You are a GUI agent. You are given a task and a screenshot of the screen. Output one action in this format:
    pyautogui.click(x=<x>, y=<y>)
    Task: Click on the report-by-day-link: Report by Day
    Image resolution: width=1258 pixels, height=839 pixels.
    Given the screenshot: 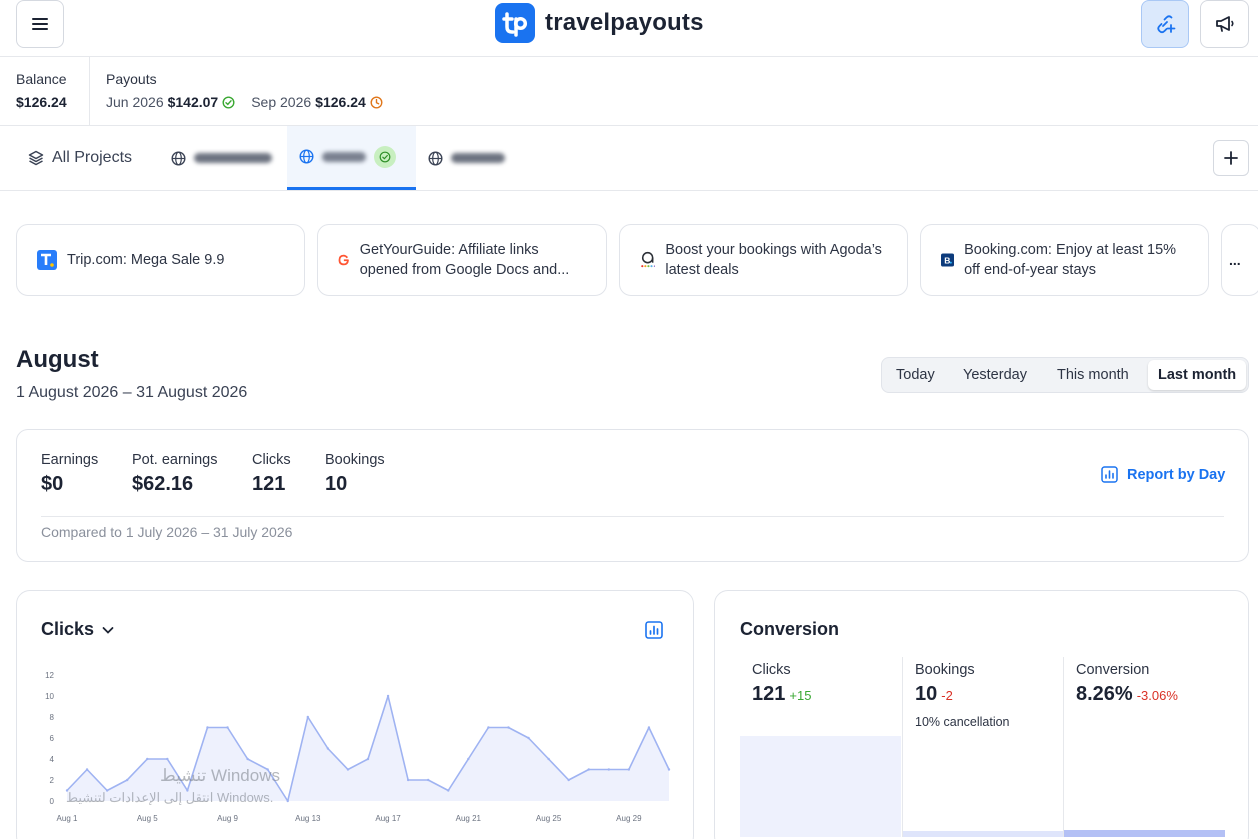 What is the action you would take?
    pyautogui.click(x=1163, y=474)
    